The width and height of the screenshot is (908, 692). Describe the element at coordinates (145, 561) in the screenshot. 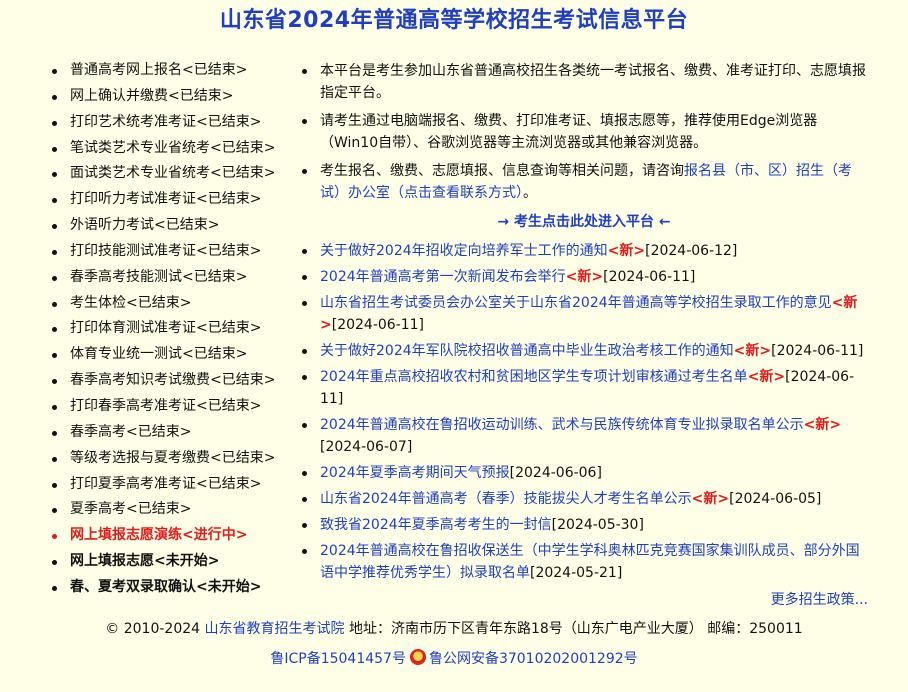

I see `menu-item-label: 网上填报志愿<未开始>` at that location.